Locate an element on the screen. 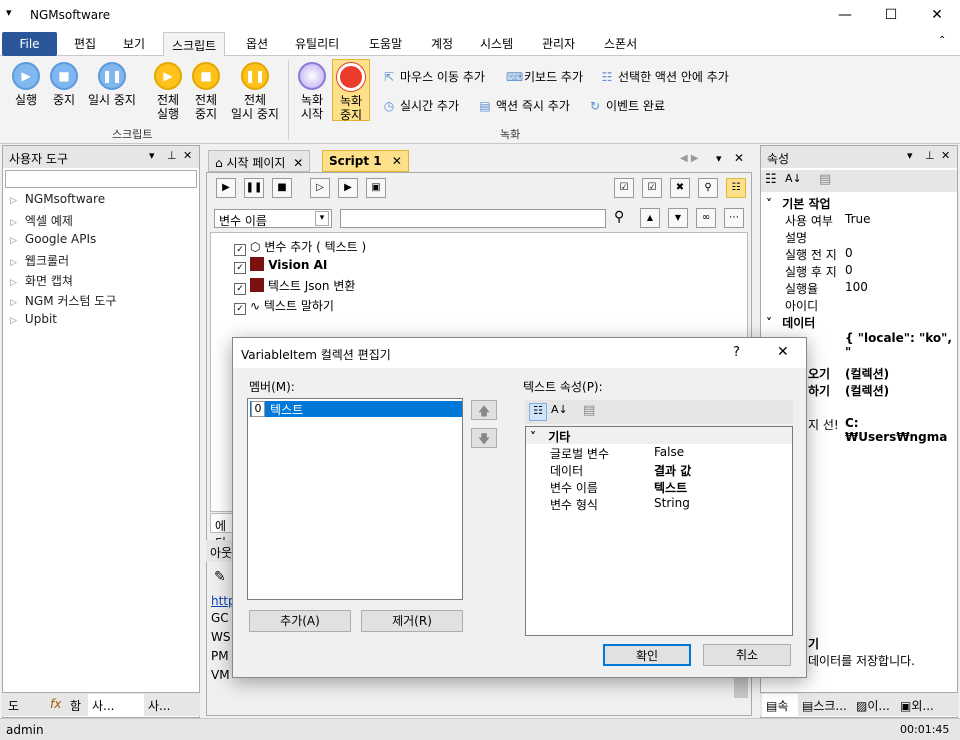  members-list: 0 텍스트 is located at coordinates (355, 499).